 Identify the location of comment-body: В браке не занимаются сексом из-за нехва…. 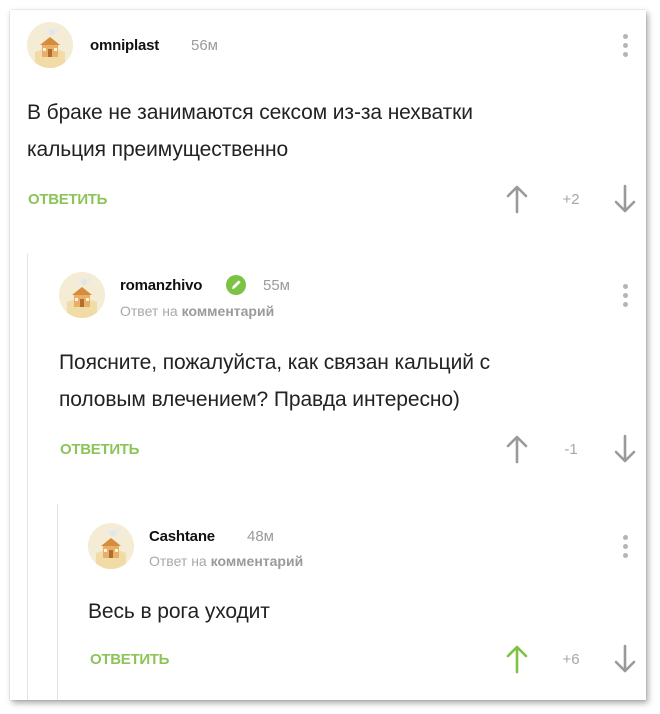
(250, 131).